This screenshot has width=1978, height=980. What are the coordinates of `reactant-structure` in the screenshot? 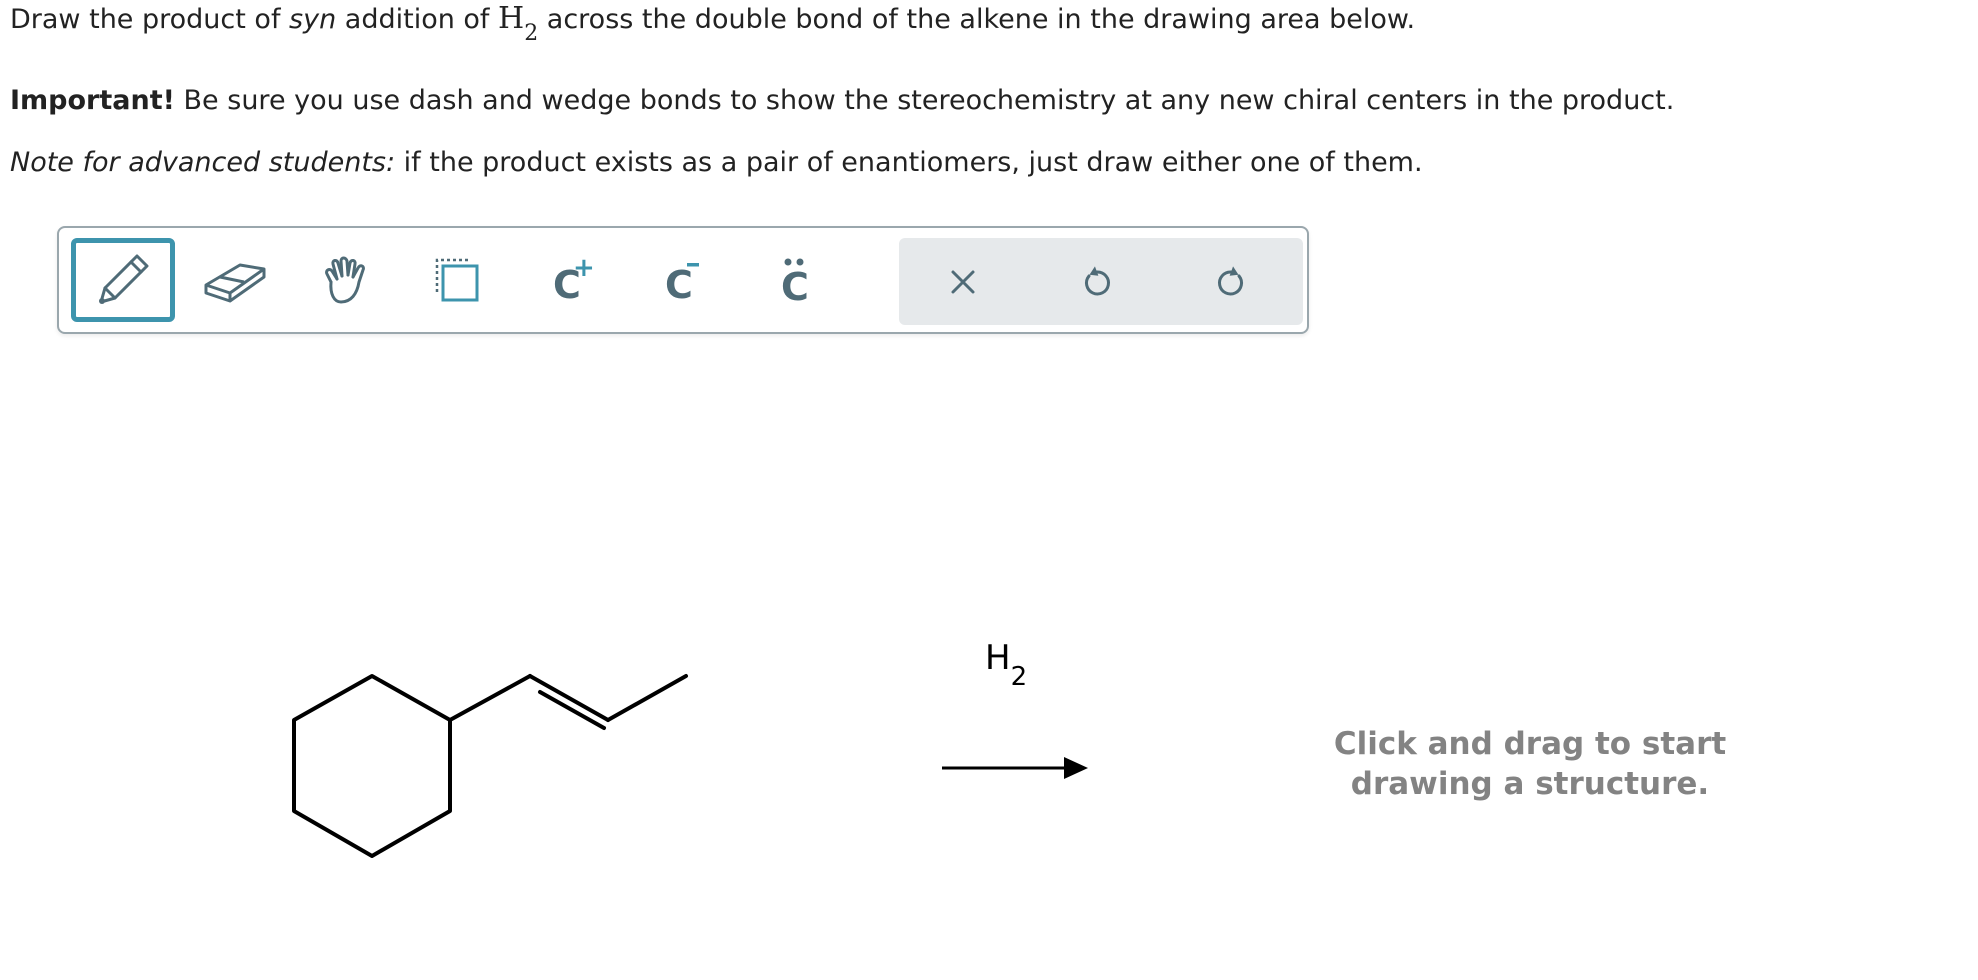 It's located at (690, 766).